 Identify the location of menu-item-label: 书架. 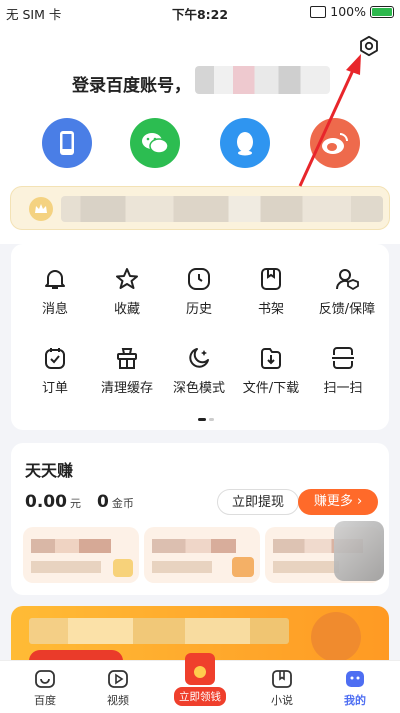
(270, 309).